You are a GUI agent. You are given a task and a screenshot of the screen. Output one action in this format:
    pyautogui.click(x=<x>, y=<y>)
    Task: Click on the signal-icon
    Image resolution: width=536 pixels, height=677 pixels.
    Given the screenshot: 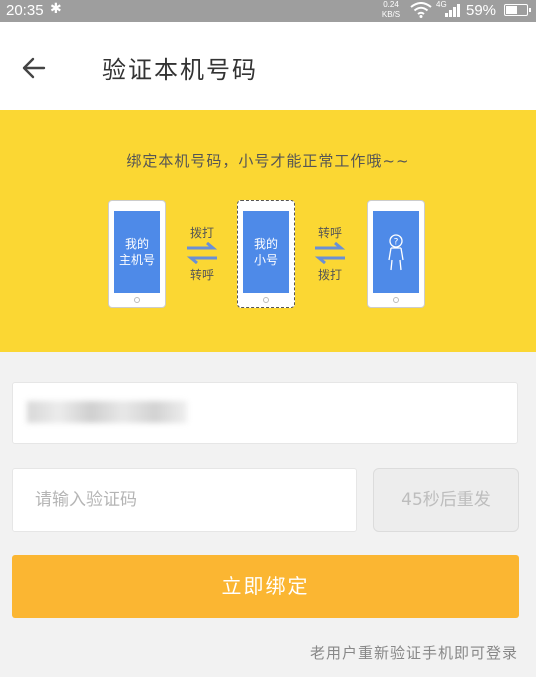 What is the action you would take?
    pyautogui.click(x=453, y=12)
    